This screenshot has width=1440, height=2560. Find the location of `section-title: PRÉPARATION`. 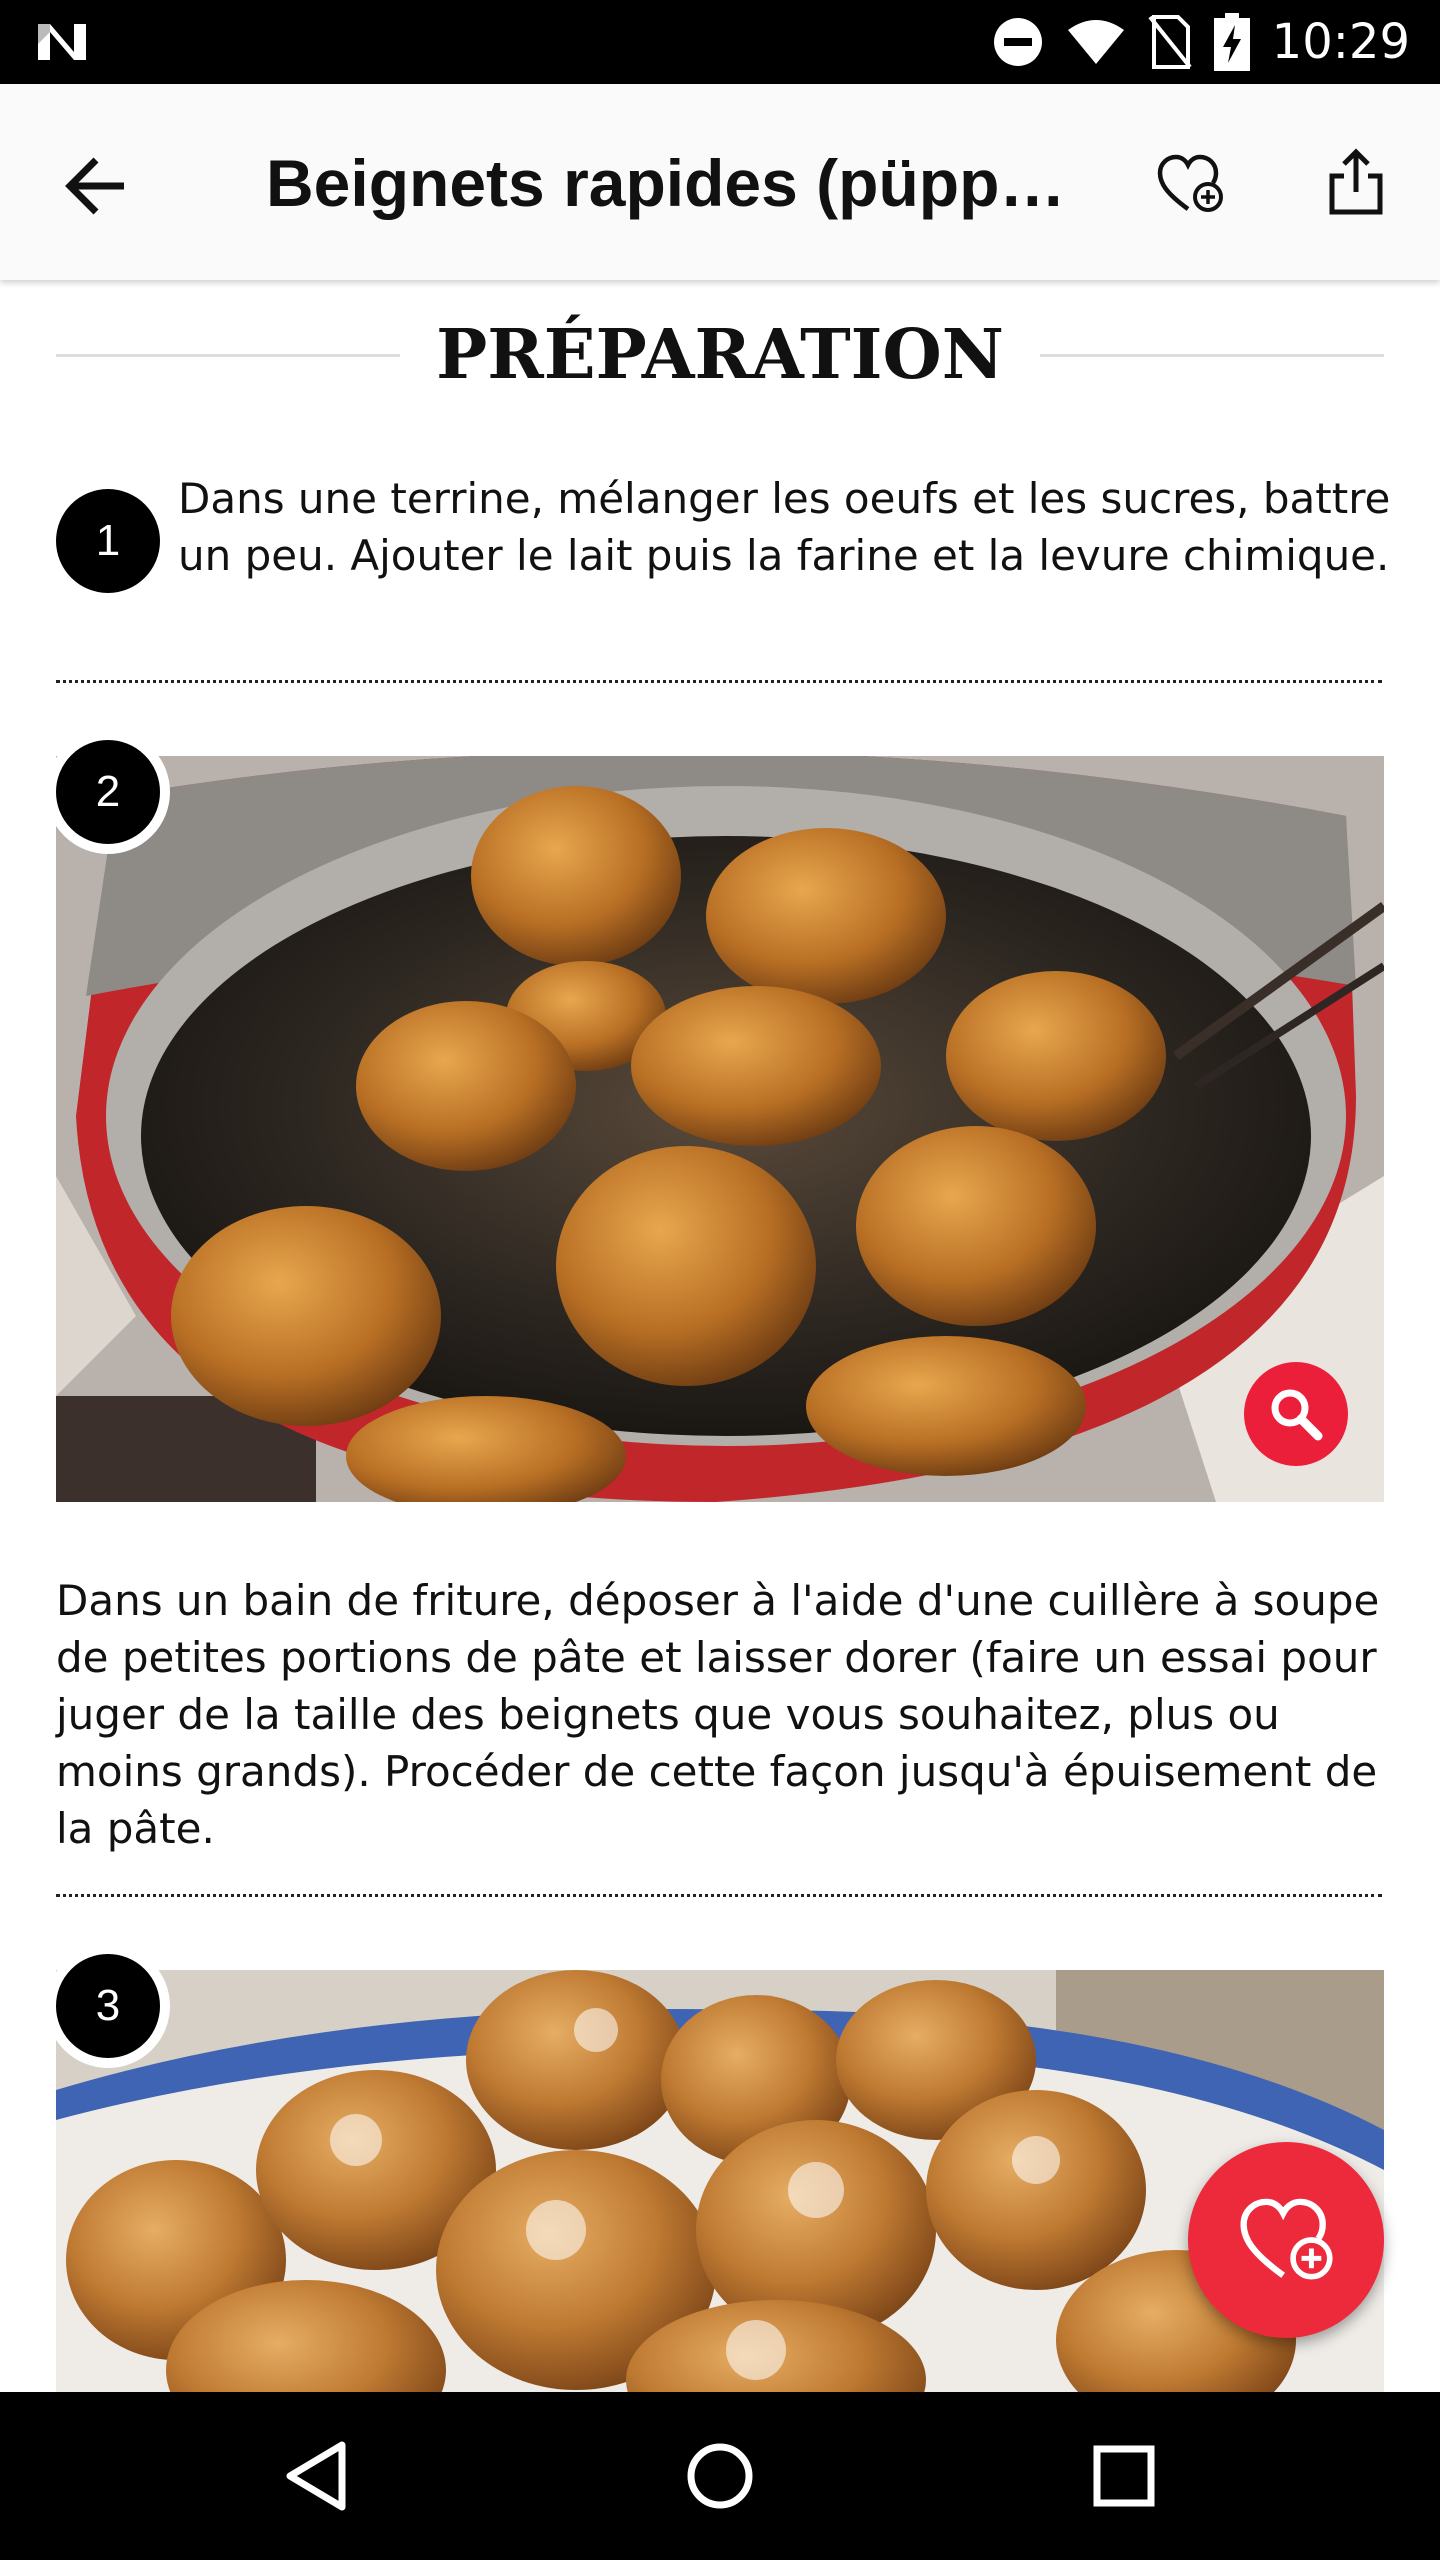

section-title: PRÉPARATION is located at coordinates (720, 355).